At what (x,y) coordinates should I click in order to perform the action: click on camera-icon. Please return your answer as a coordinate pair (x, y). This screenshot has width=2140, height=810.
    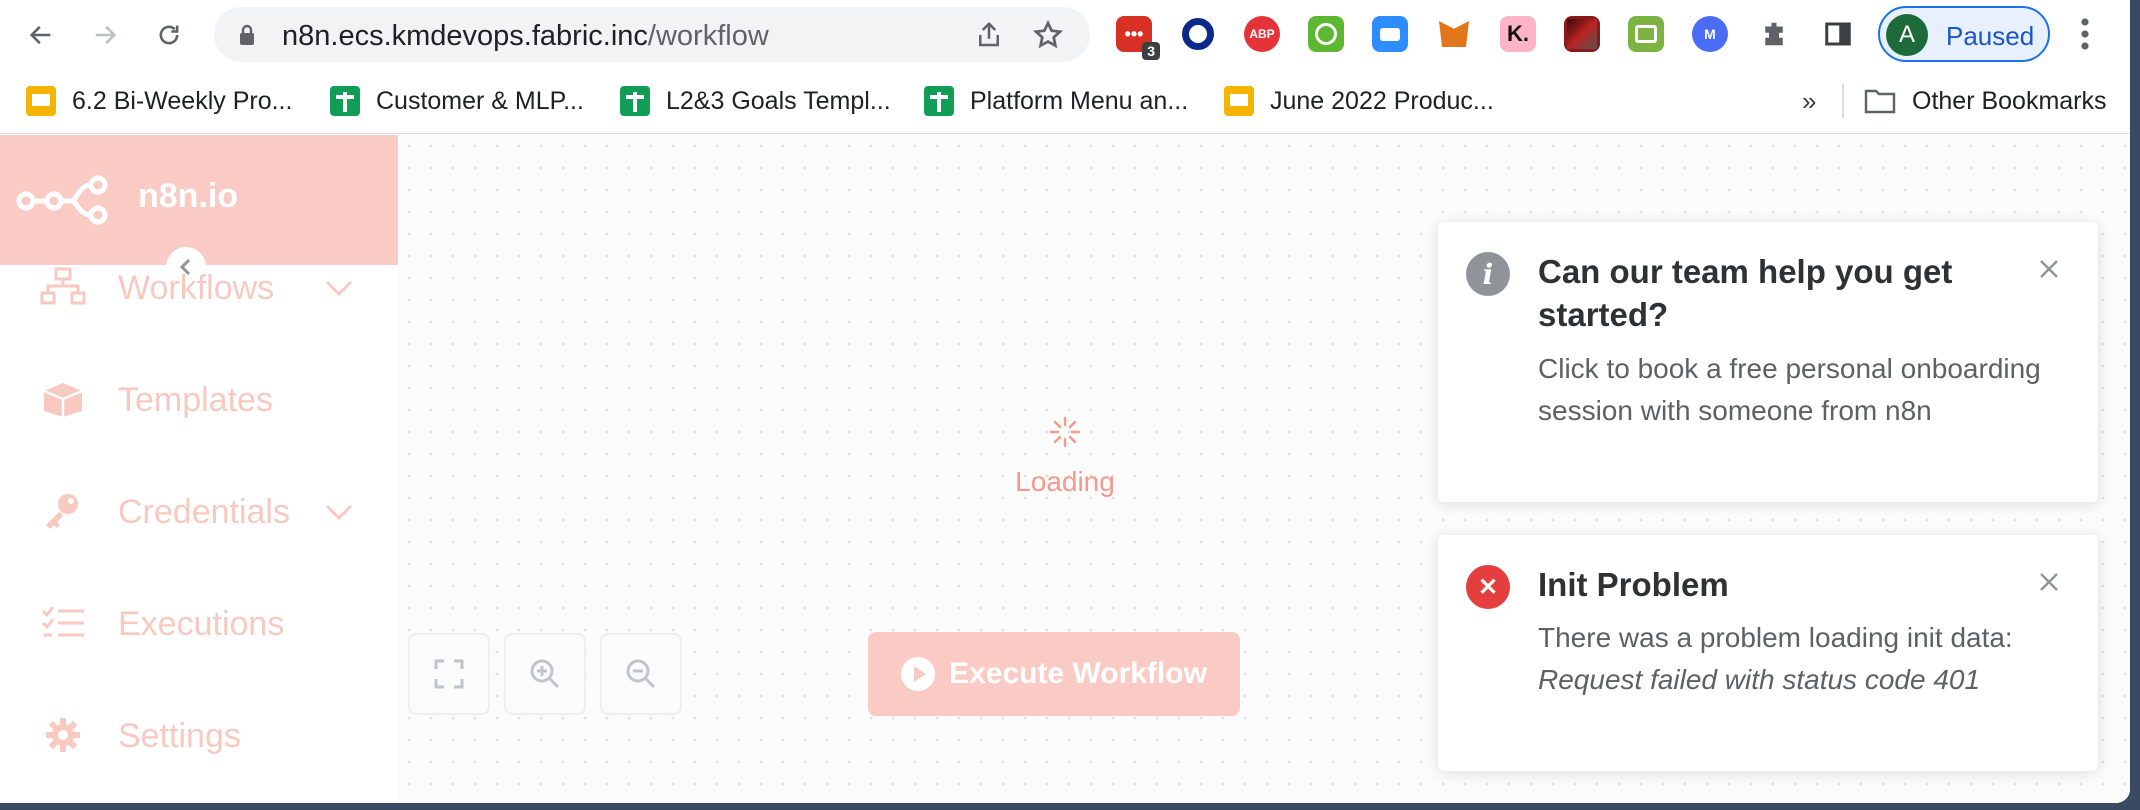
    Looking at the image, I should click on (1390, 34).